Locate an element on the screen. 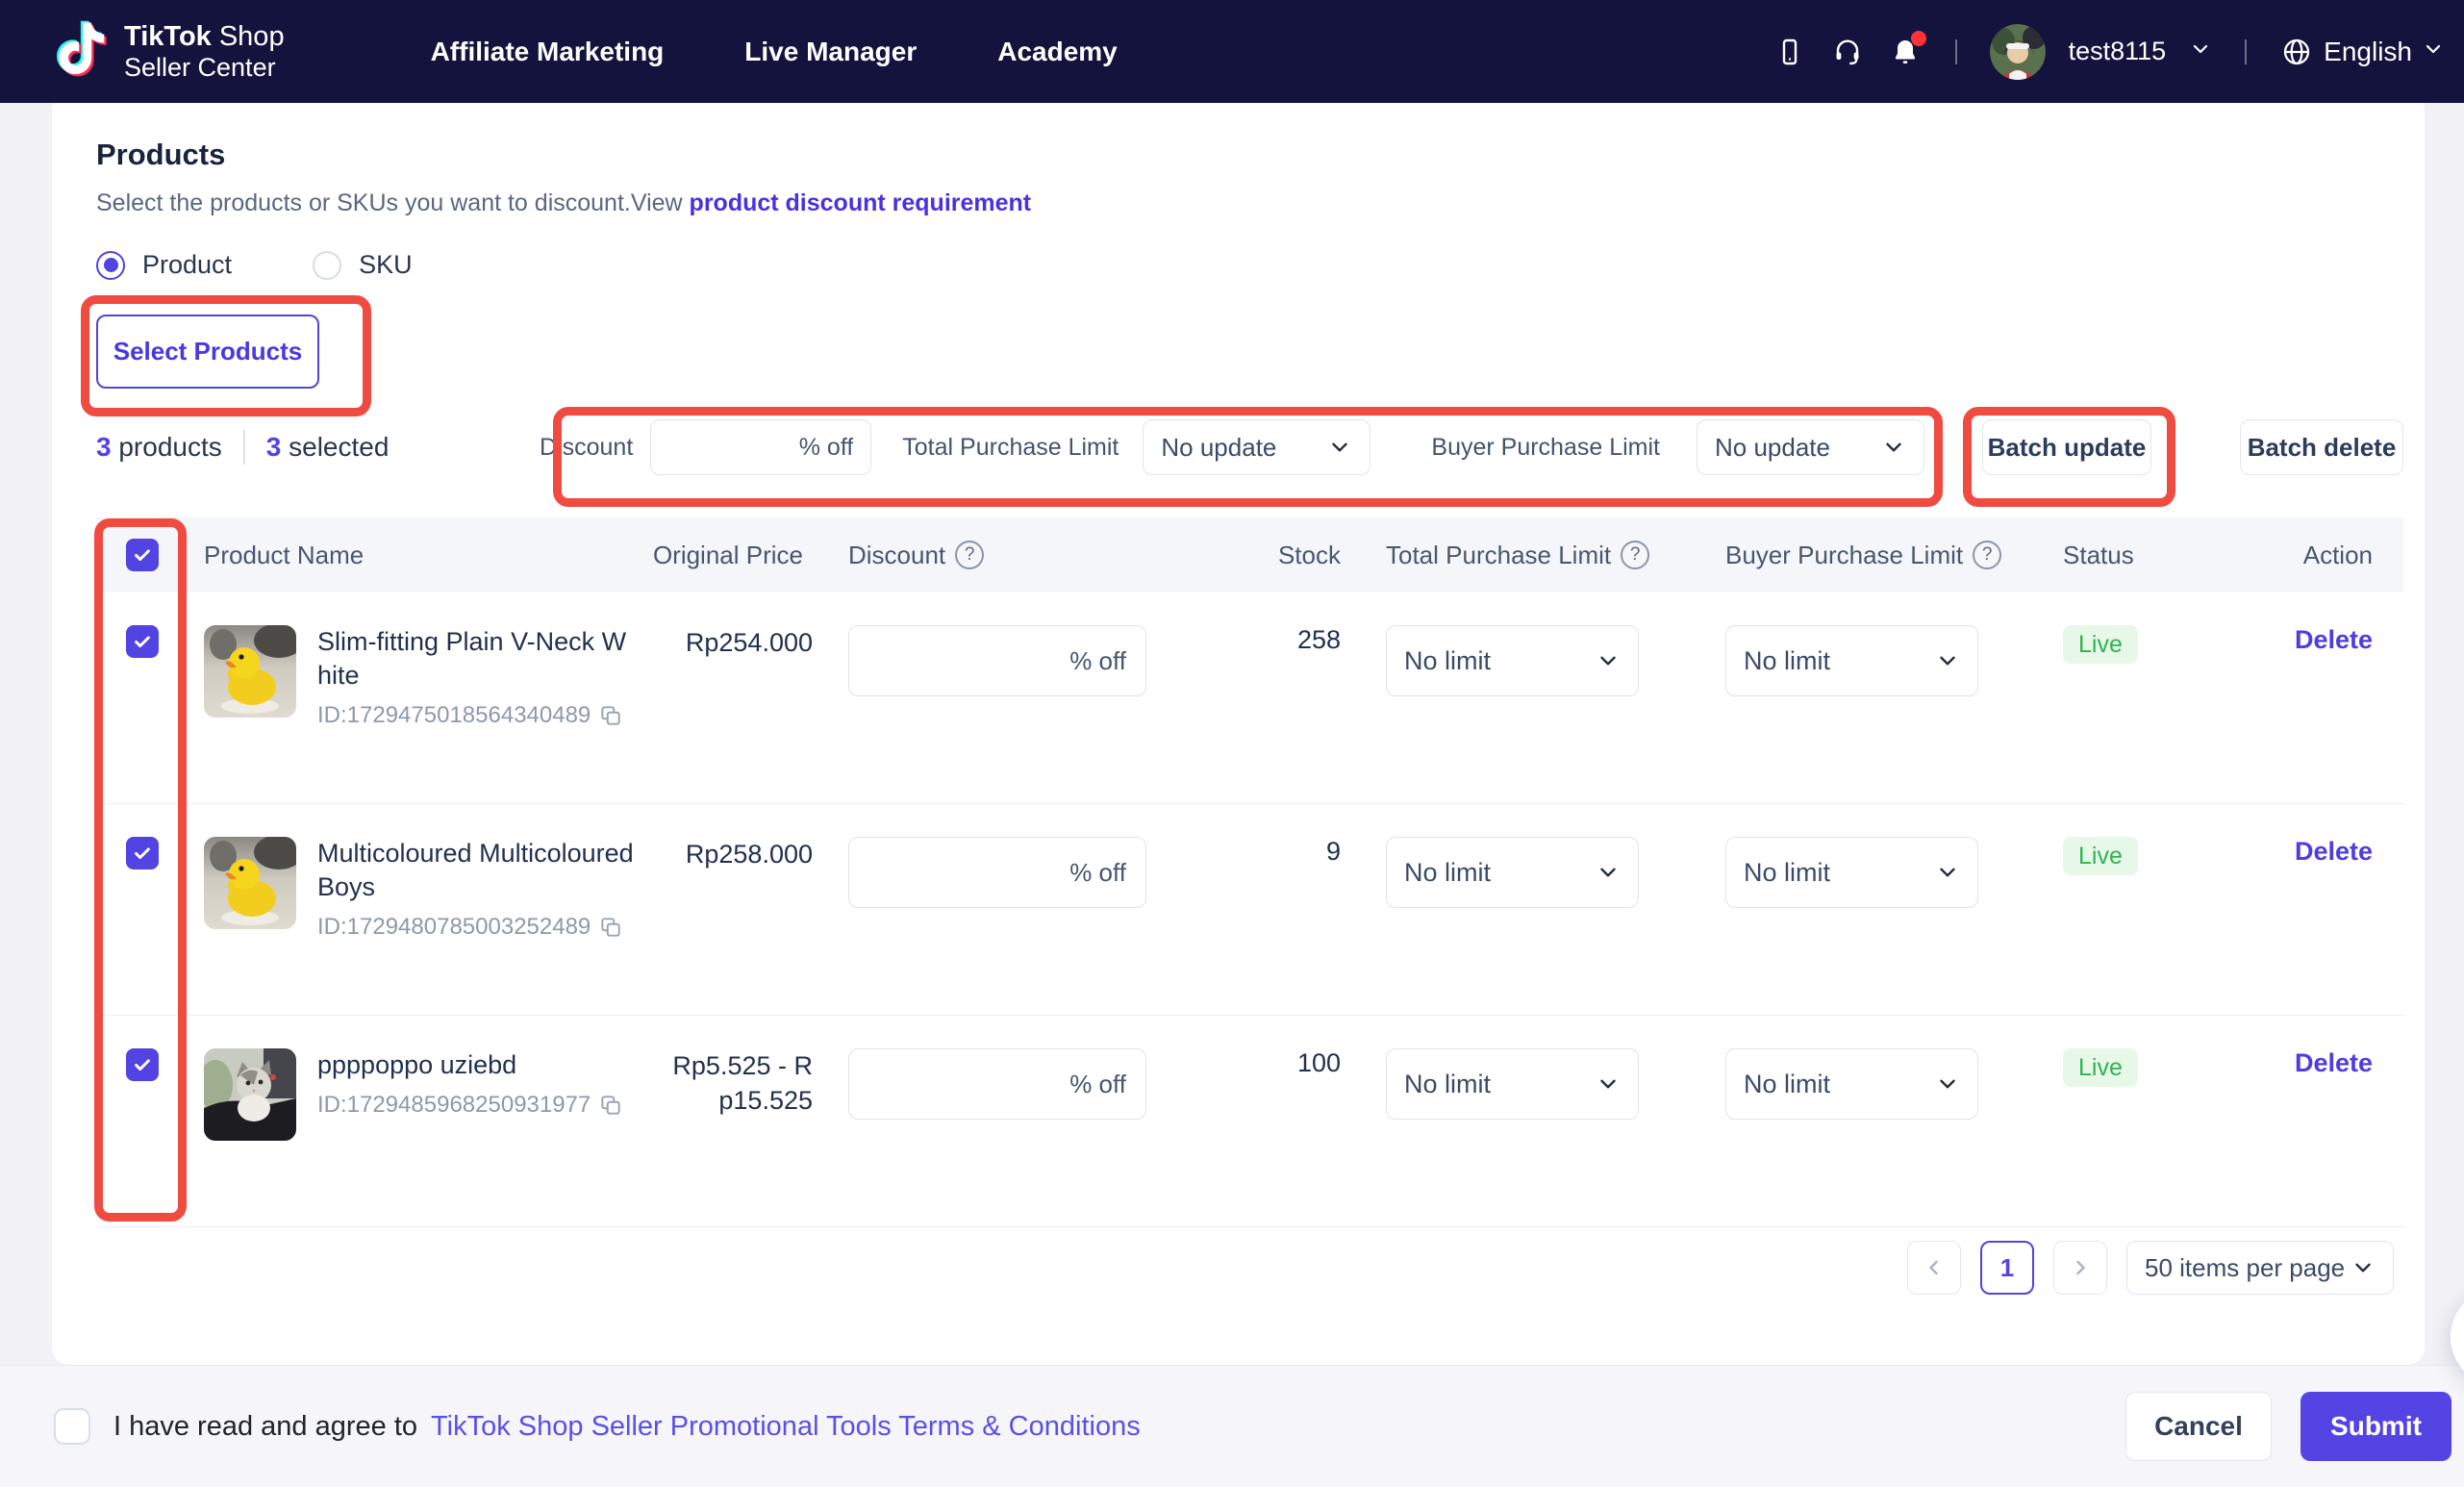  topbar-right: test8115 English is located at coordinates (2109, 52).